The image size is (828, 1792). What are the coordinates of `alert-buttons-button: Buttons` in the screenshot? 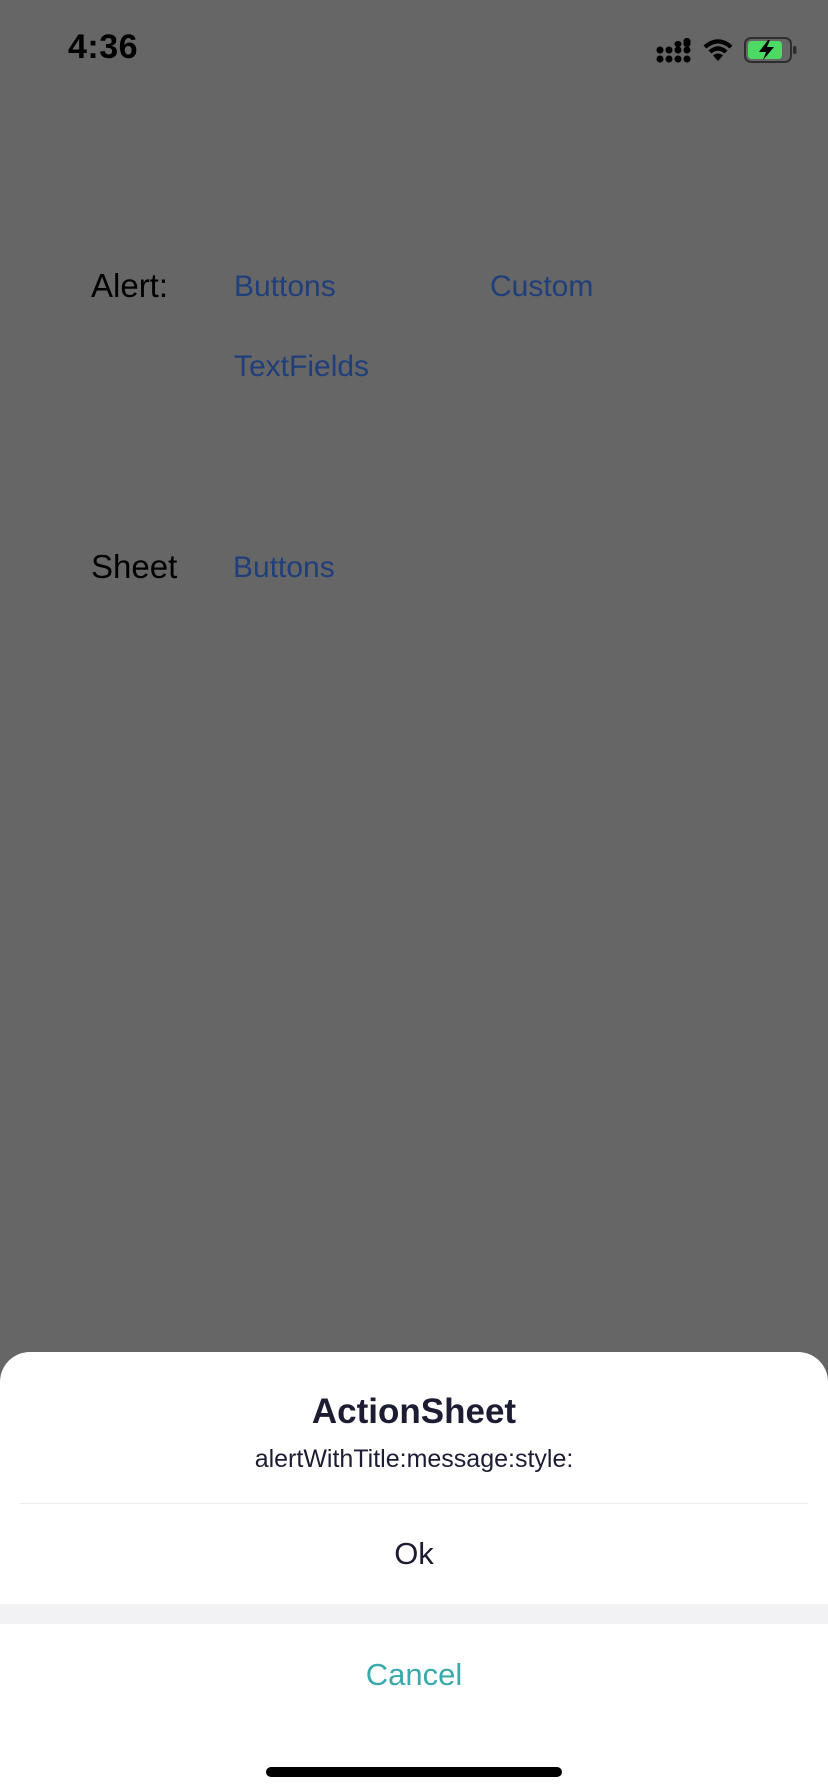 It's located at (285, 287).